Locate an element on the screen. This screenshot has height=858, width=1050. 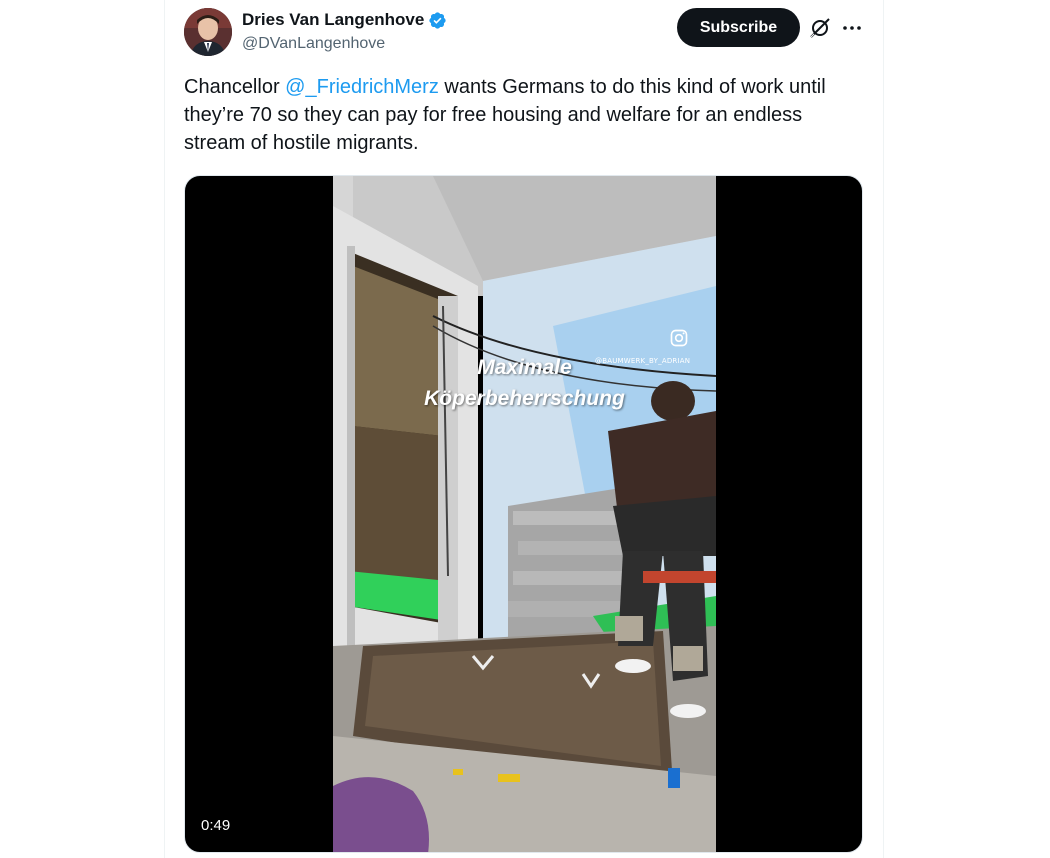
timeline-border-left is located at coordinates (164, 429).